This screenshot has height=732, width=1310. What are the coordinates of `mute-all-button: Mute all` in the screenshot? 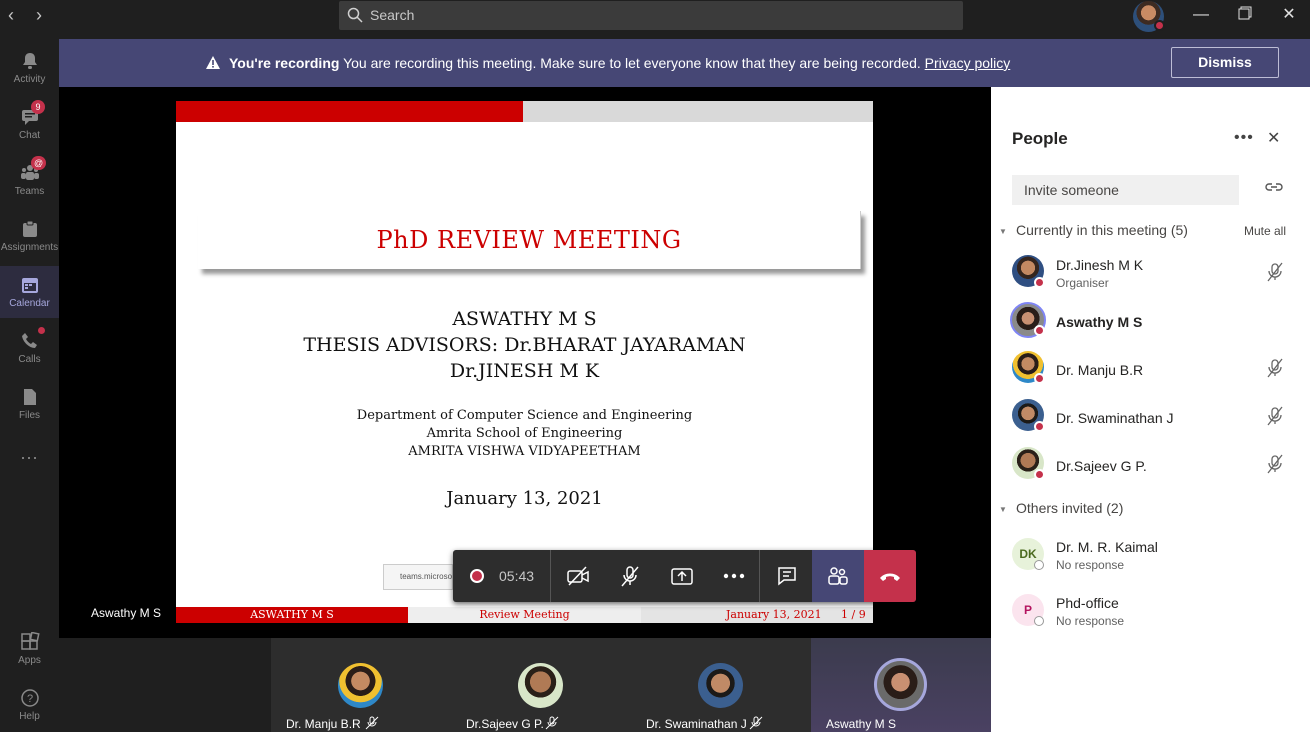 It's located at (1265, 231).